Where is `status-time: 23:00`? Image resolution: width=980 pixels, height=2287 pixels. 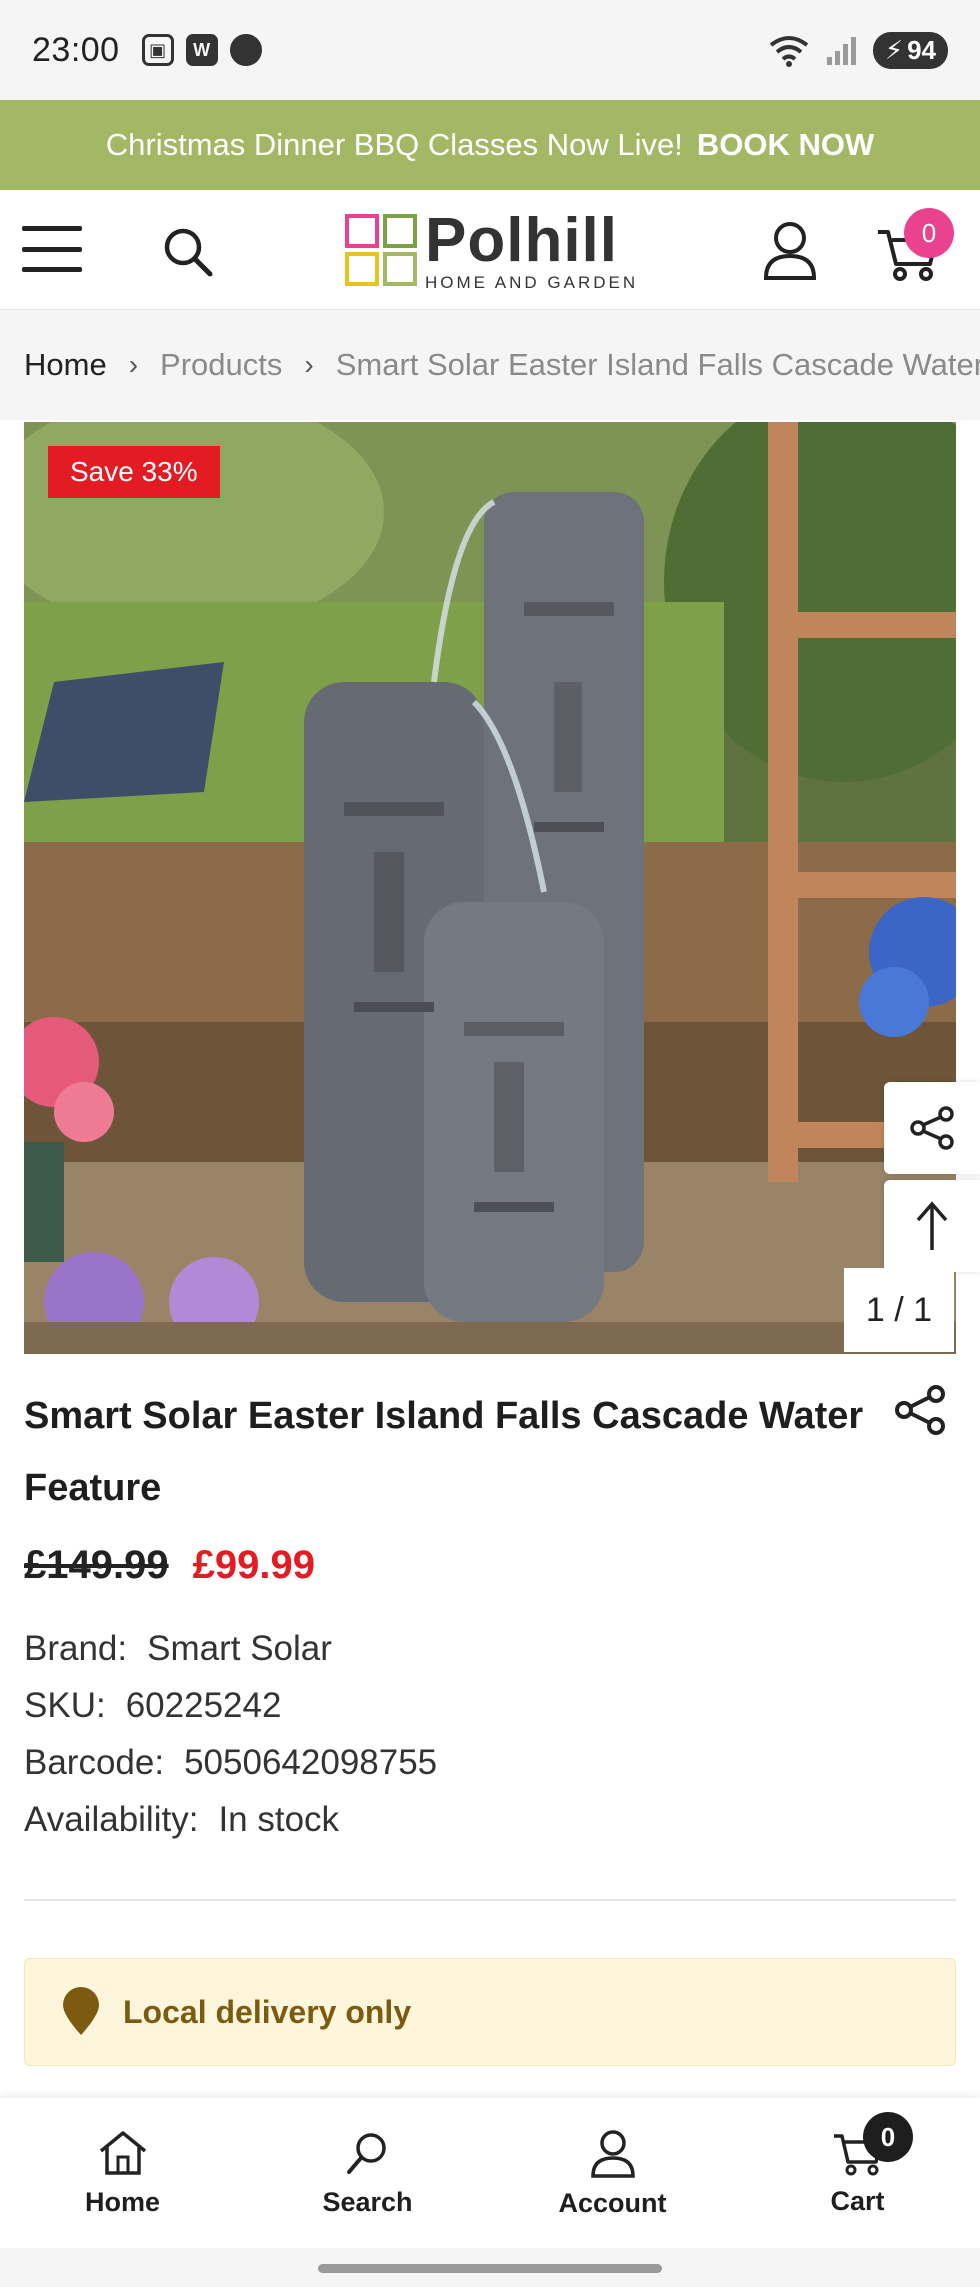
status-time: 23:00 is located at coordinates (76, 49).